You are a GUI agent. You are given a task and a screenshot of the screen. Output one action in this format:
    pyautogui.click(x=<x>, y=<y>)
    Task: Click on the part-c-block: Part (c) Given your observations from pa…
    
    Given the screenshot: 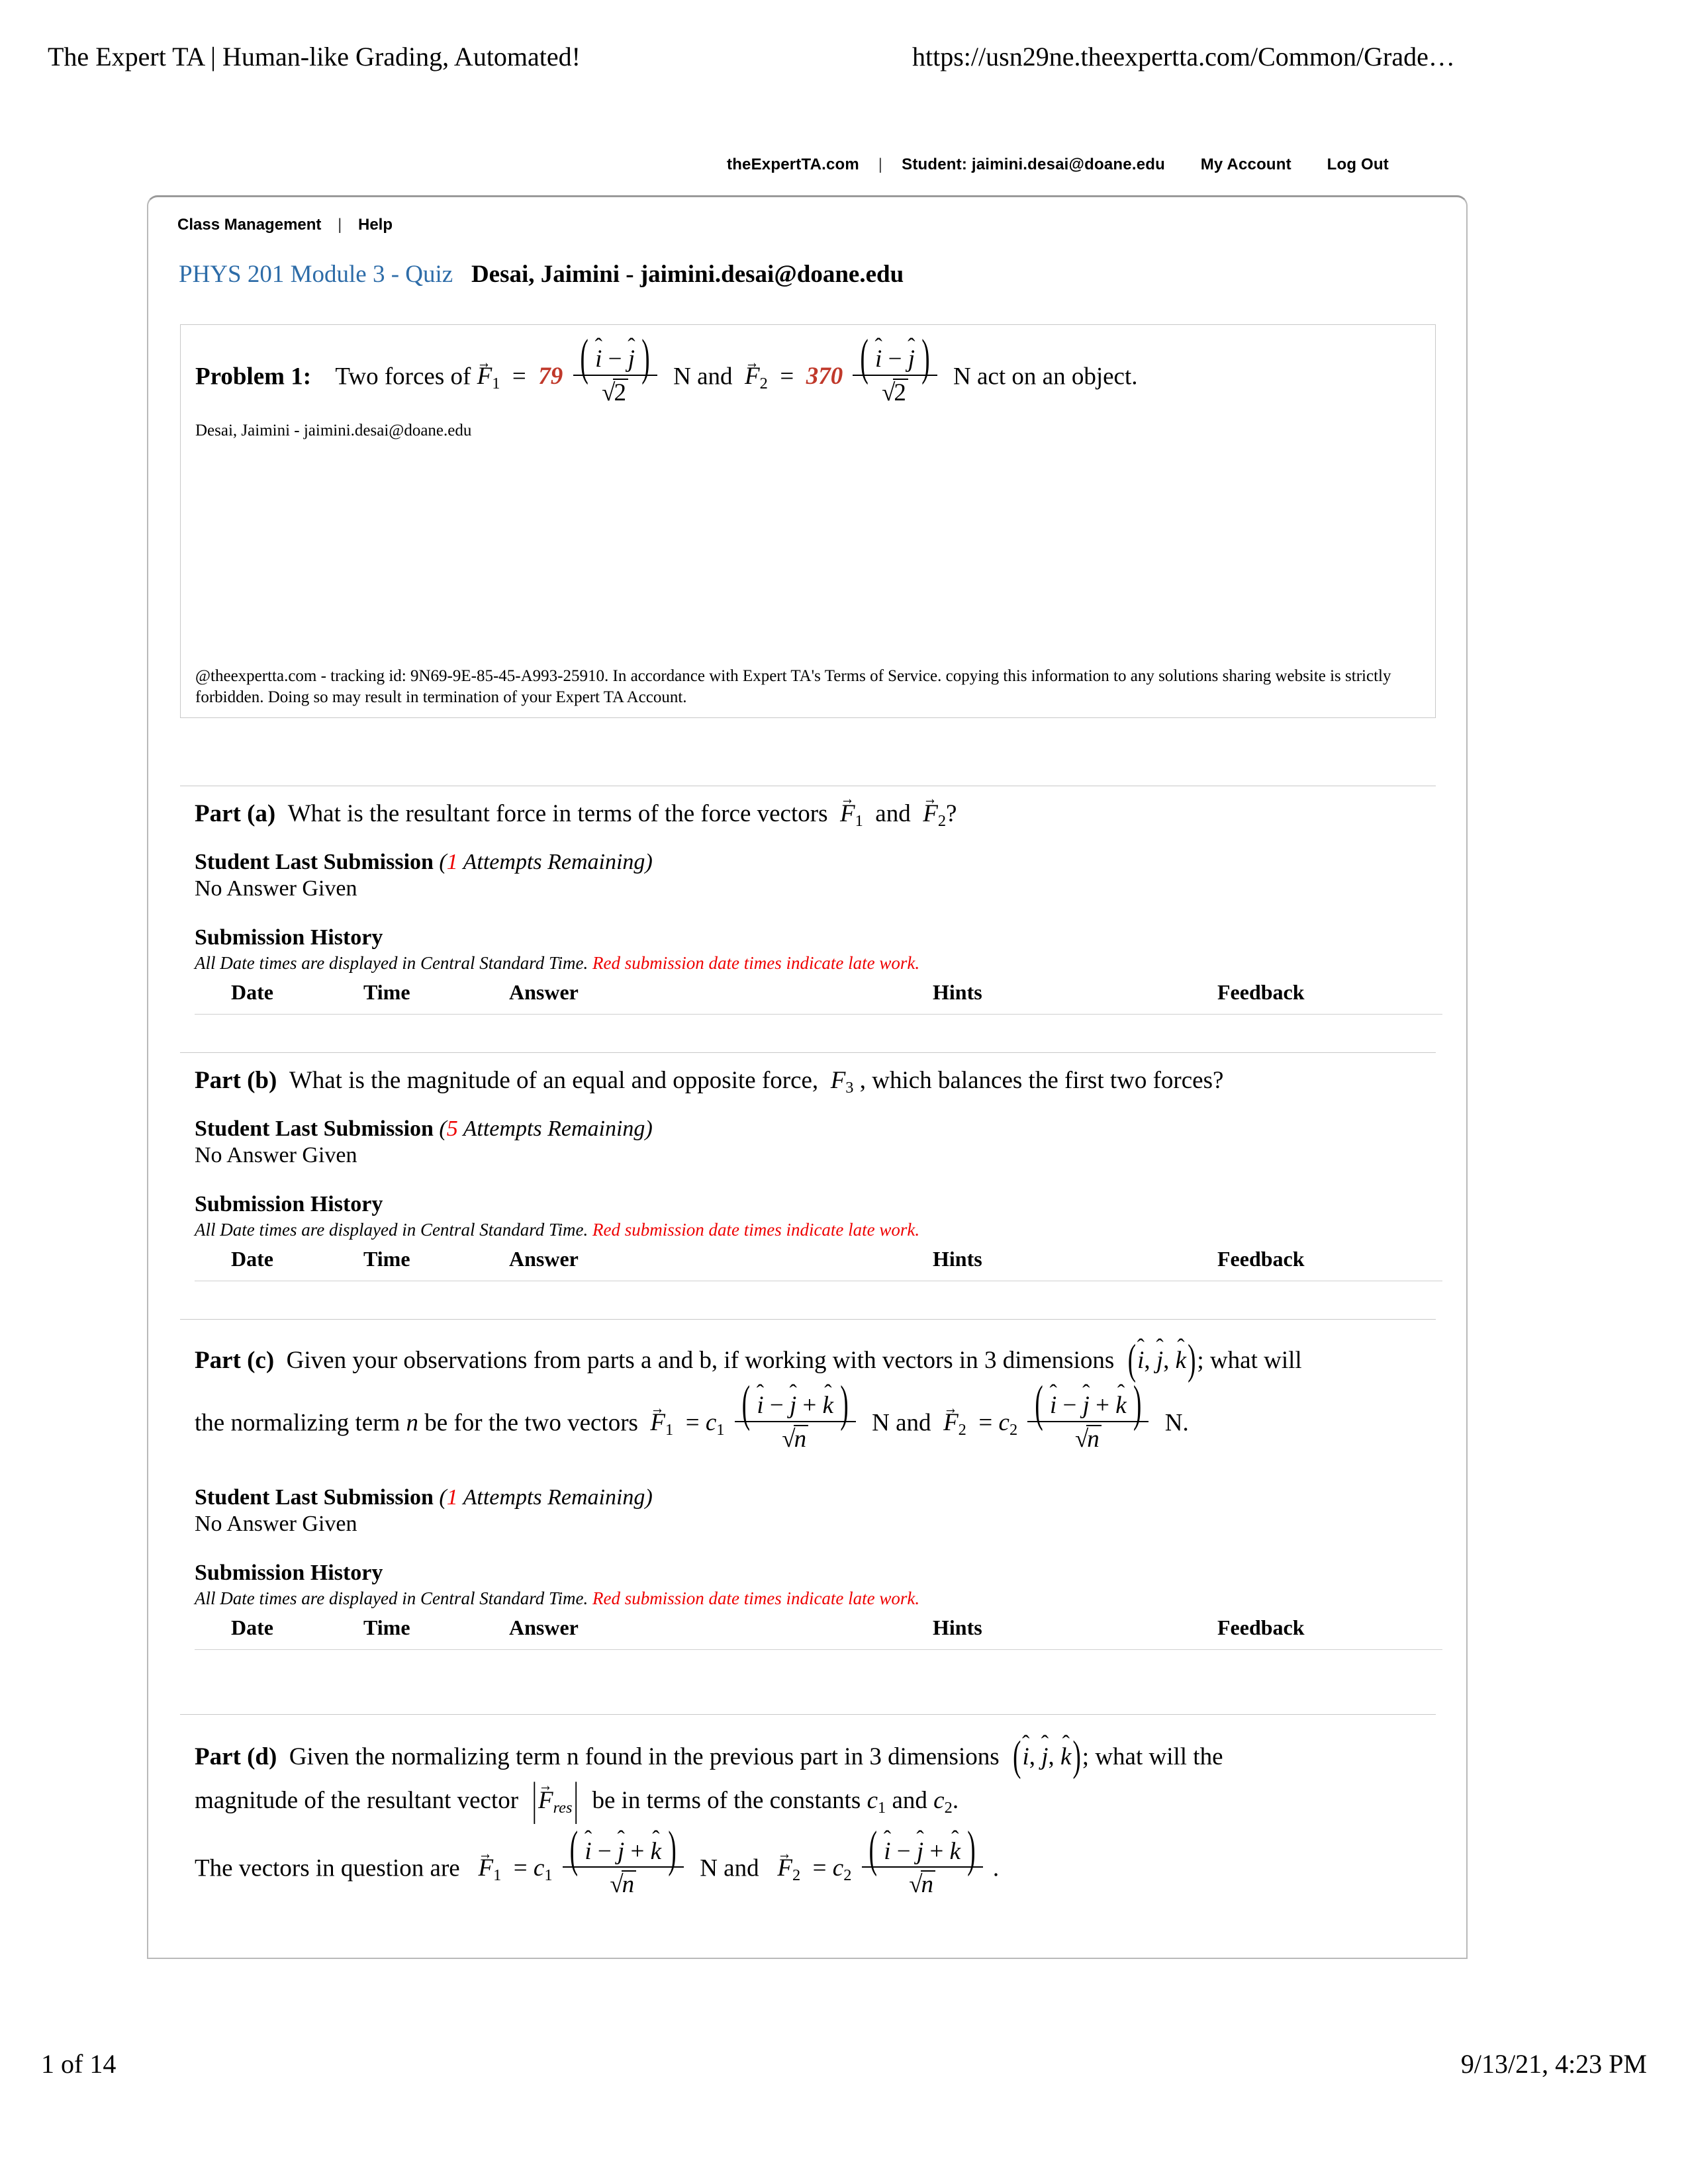 What is the action you would take?
    pyautogui.click(x=811, y=1501)
    